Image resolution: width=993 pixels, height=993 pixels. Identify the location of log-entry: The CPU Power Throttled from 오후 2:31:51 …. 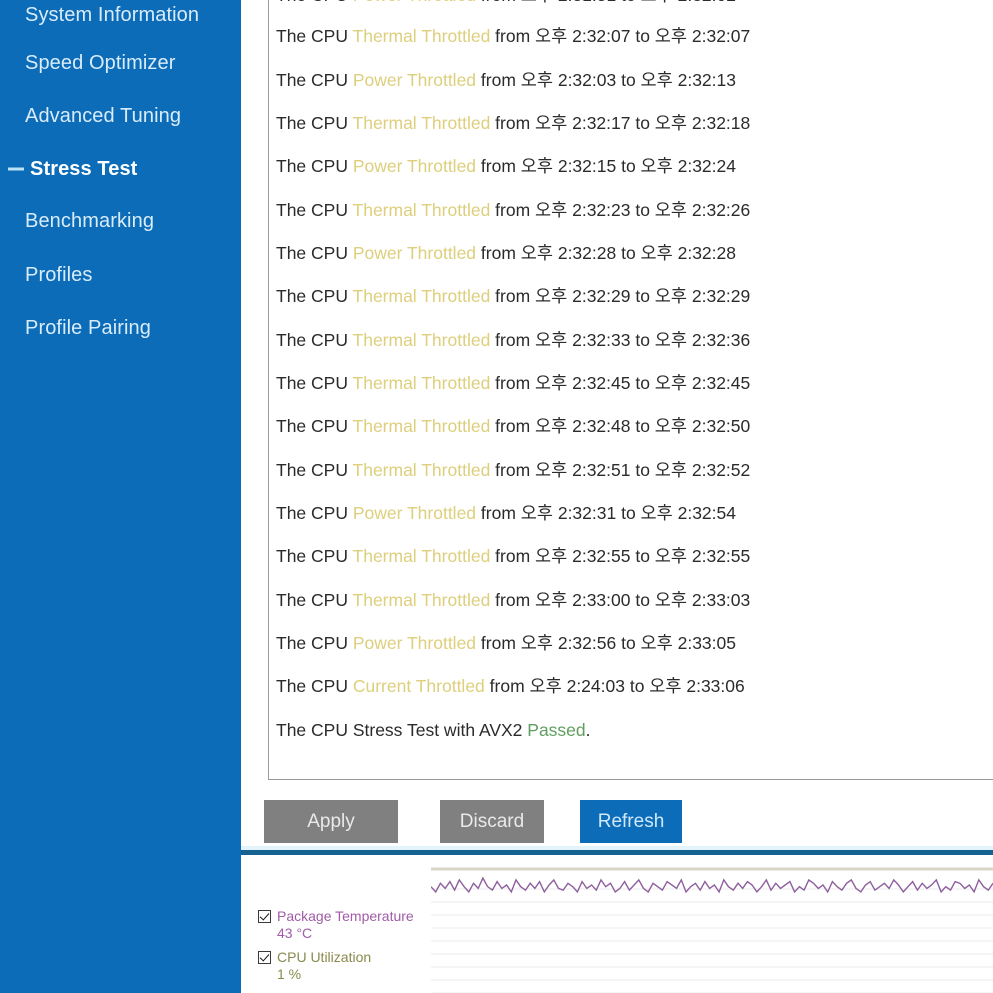
(506, 2).